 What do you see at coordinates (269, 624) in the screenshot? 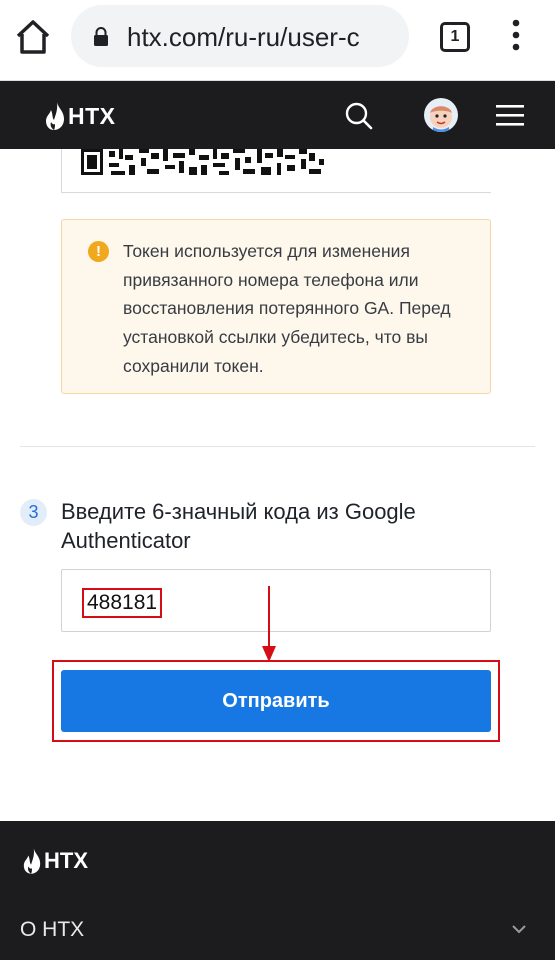
I see `annotation-arrow` at bounding box center [269, 624].